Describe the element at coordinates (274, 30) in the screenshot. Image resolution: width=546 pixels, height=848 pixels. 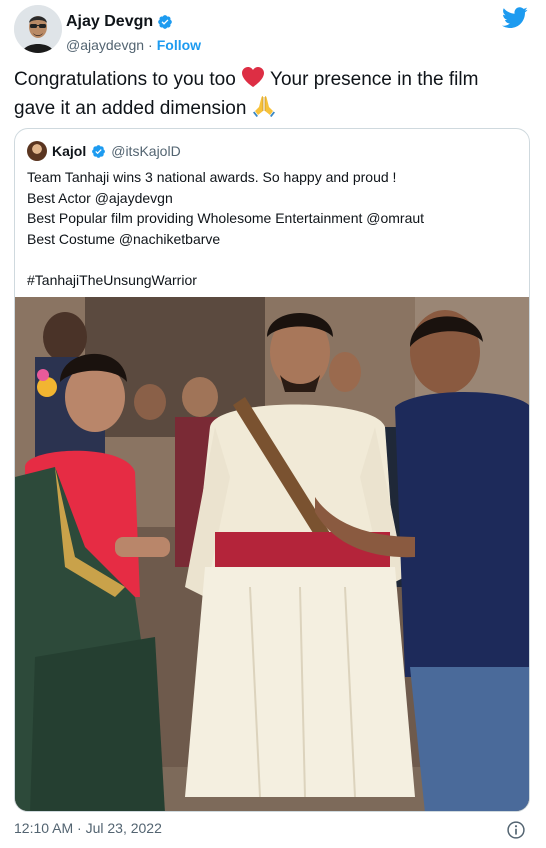
I see `tweet-header: Ajay Devgn @ajaydevgn · Follow` at that location.